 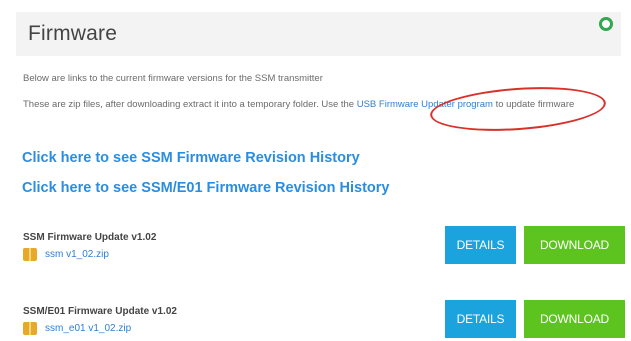 What do you see at coordinates (77, 254) in the screenshot?
I see `firmware-file-link: ssm v1_02.zip` at bounding box center [77, 254].